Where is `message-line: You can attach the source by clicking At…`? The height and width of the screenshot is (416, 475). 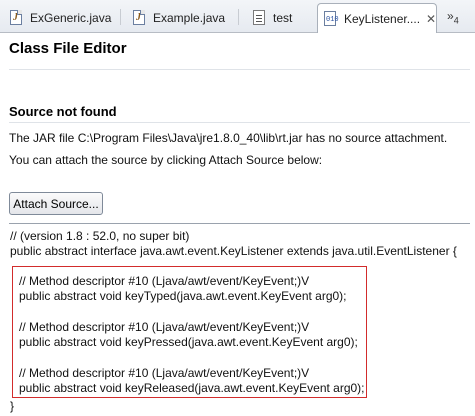 message-line: You can attach the source by clicking At… is located at coordinates (166, 160).